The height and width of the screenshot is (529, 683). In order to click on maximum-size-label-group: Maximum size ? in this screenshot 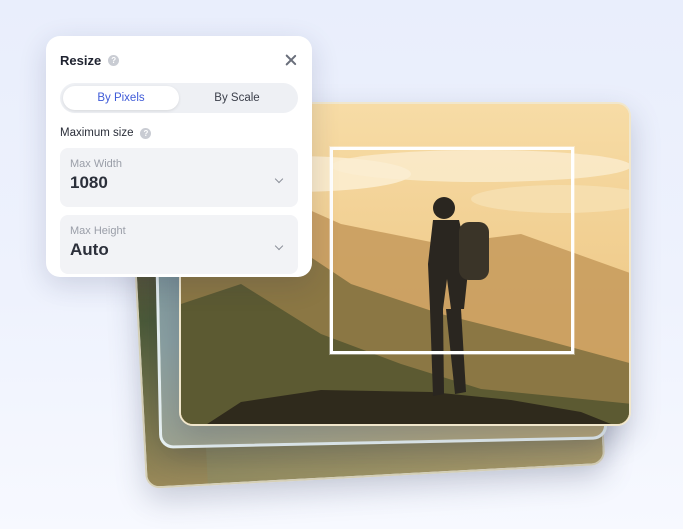, I will do `click(179, 133)`.